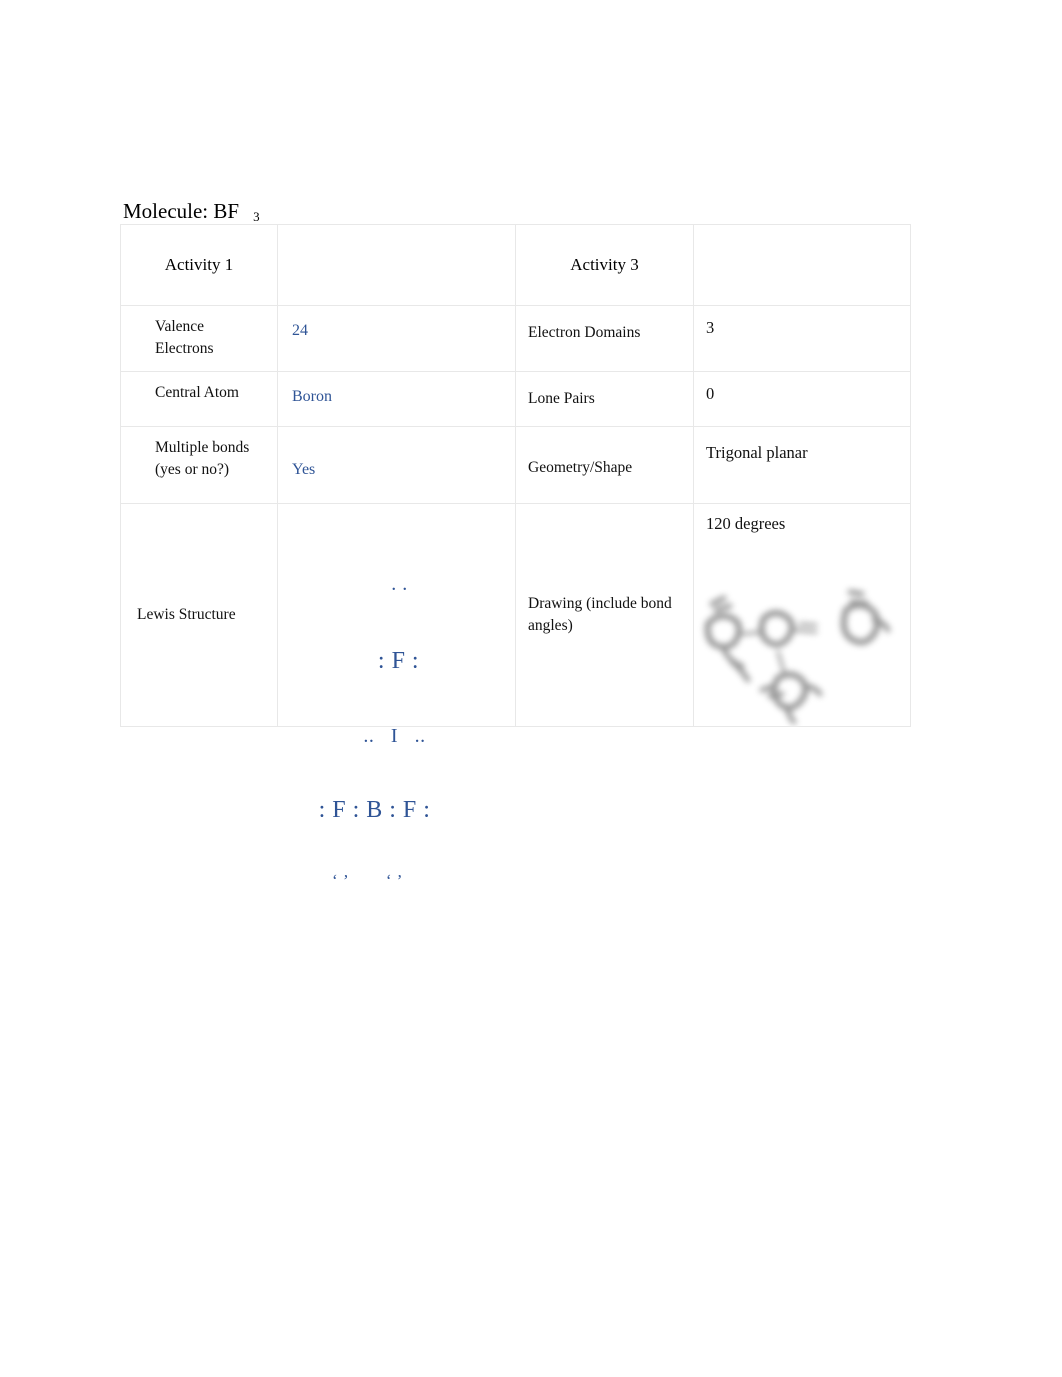  Describe the element at coordinates (710, 327) in the screenshot. I see `value-electron-domains: 3` at that location.